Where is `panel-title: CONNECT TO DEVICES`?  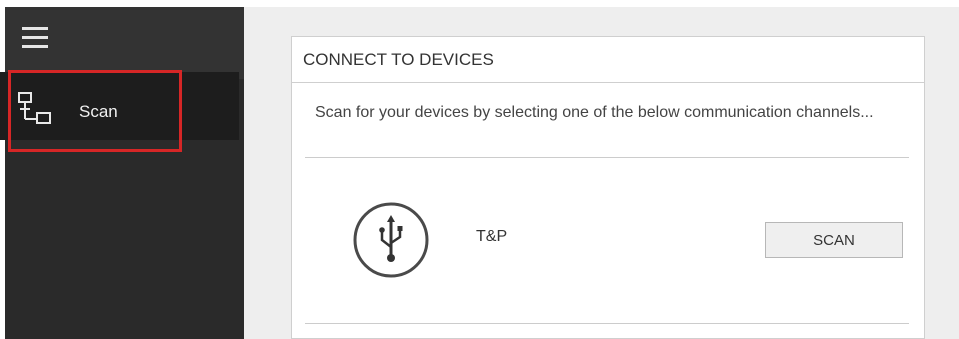
panel-title: CONNECT TO DEVICES is located at coordinates (398, 59).